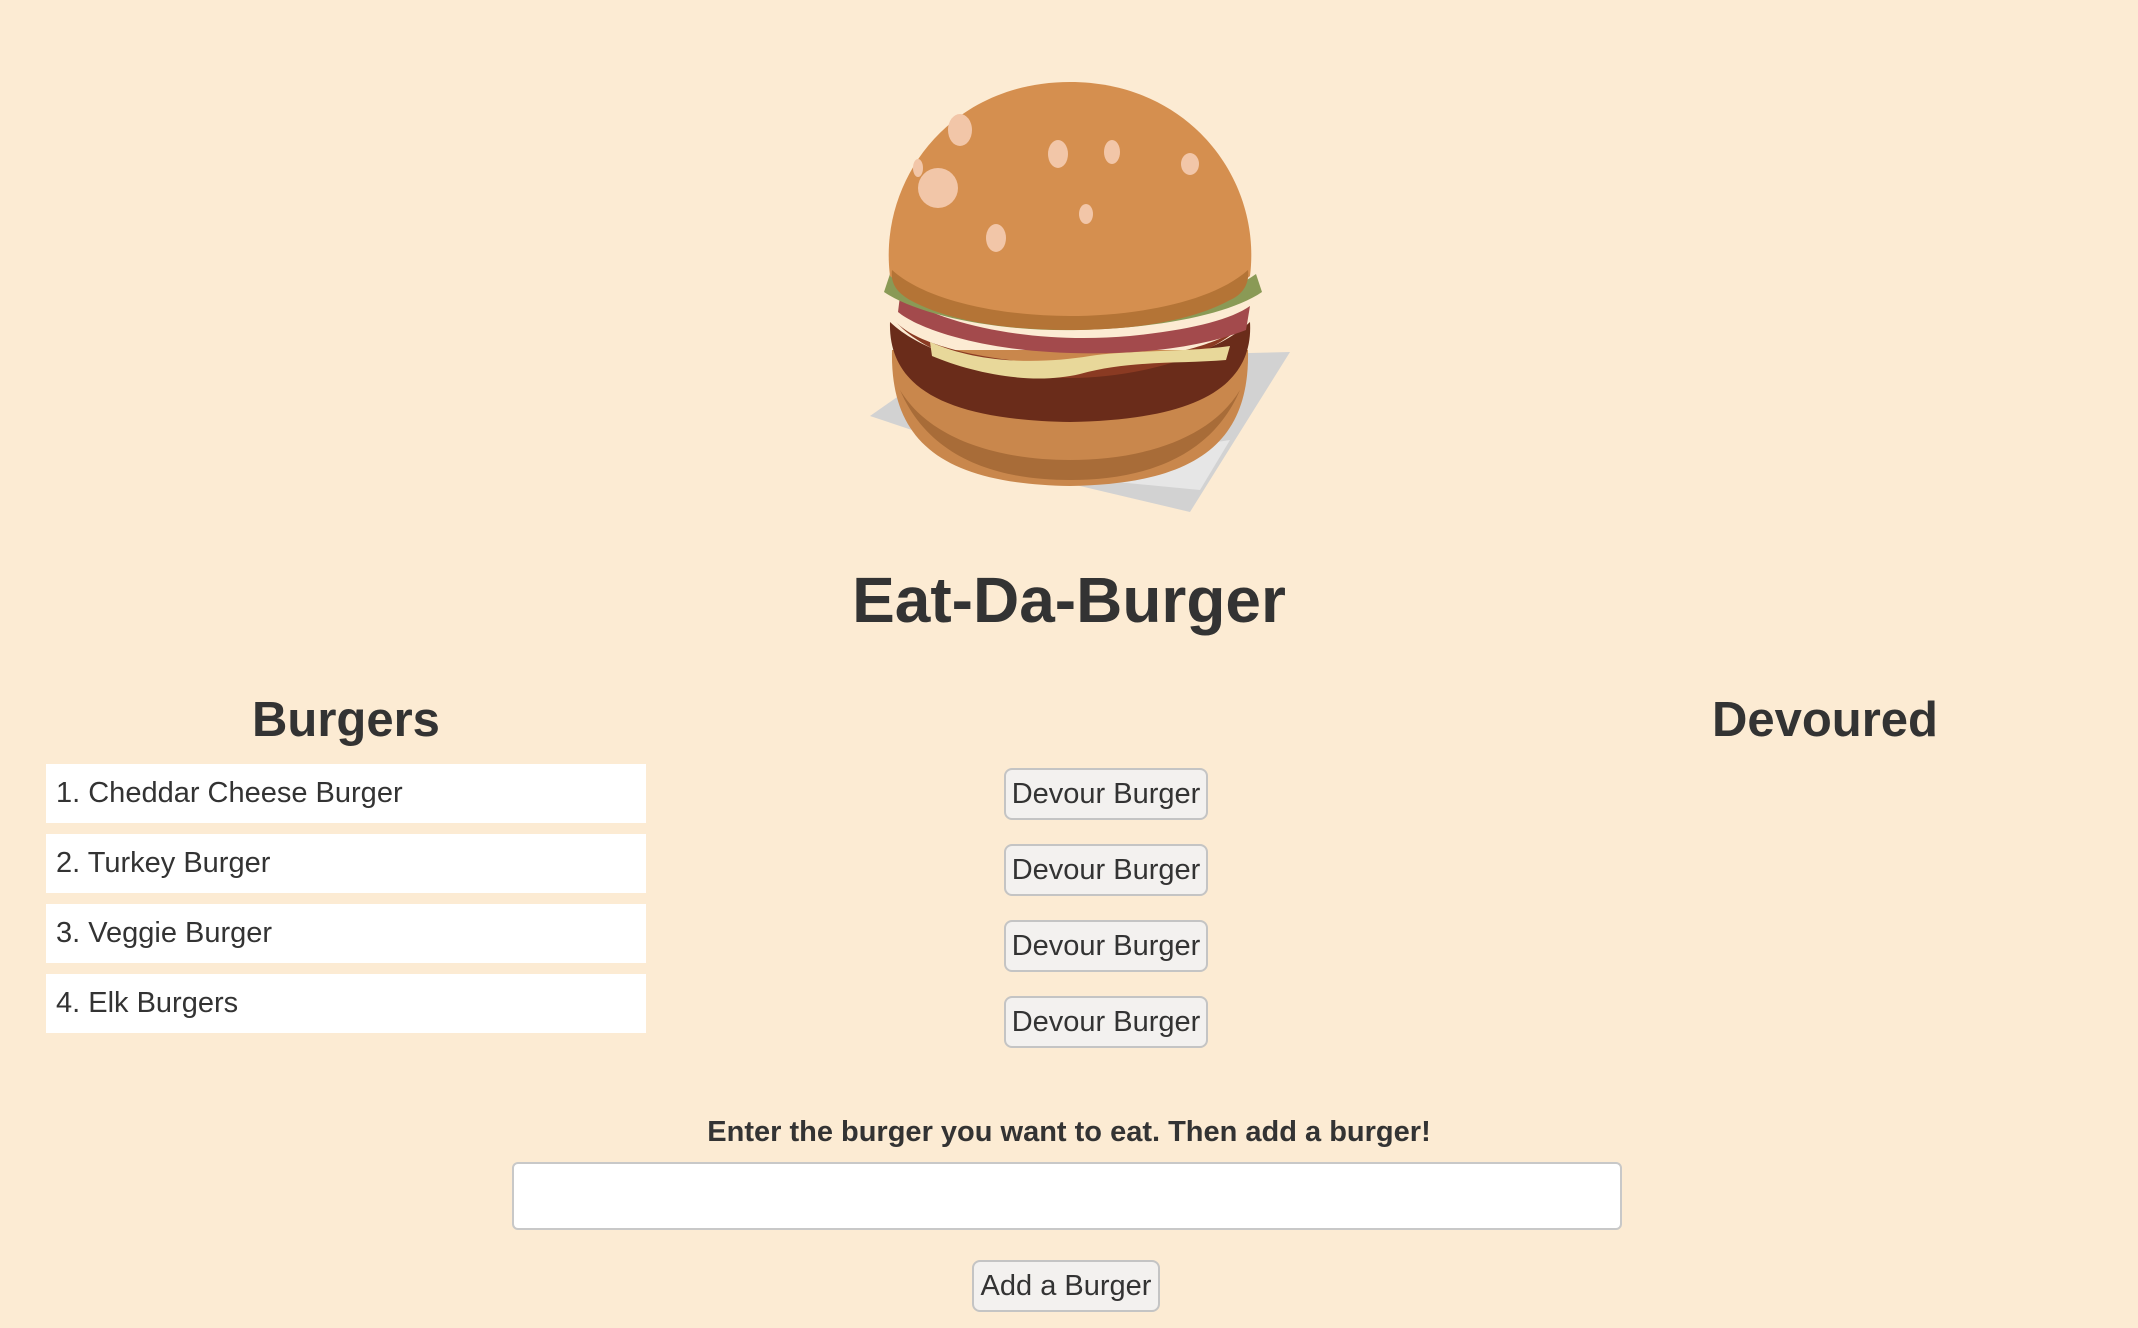 The width and height of the screenshot is (2138, 1328). I want to click on burger-logo, so click(1070, 300).